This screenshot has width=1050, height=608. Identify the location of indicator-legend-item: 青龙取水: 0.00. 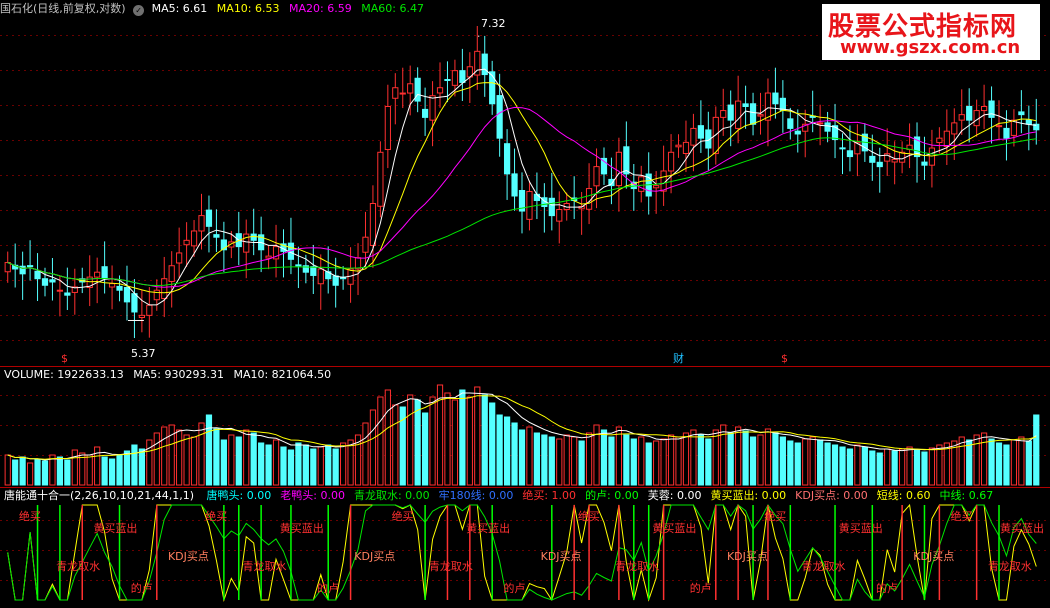
(391, 495).